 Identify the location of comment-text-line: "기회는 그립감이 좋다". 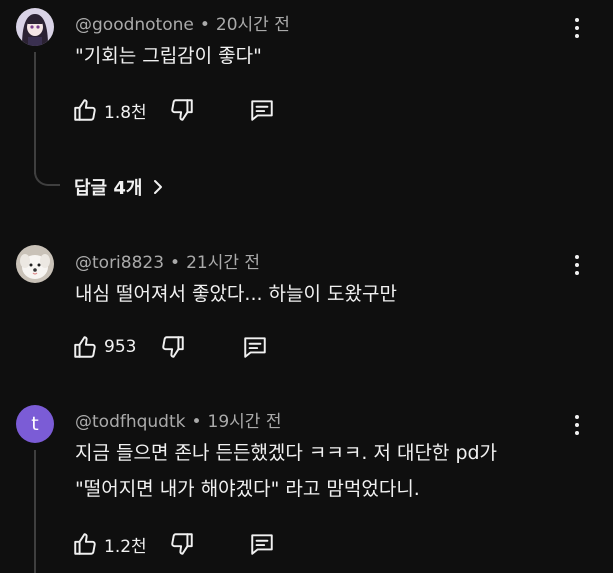
(168, 56).